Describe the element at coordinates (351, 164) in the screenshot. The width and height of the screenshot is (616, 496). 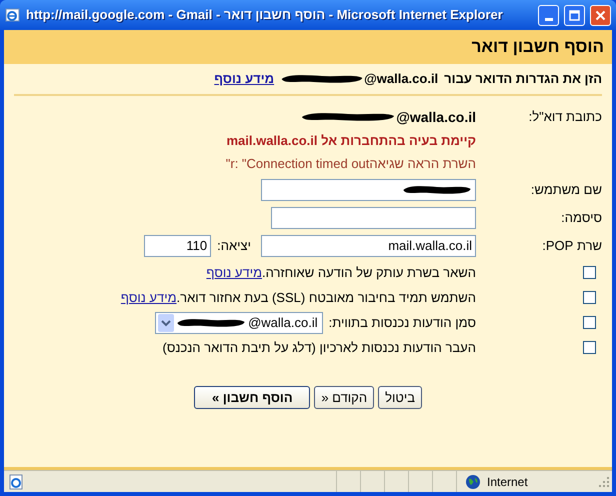
I see `error-detail: השרת הראה שגיאהr: "Connection timed out"` at that location.